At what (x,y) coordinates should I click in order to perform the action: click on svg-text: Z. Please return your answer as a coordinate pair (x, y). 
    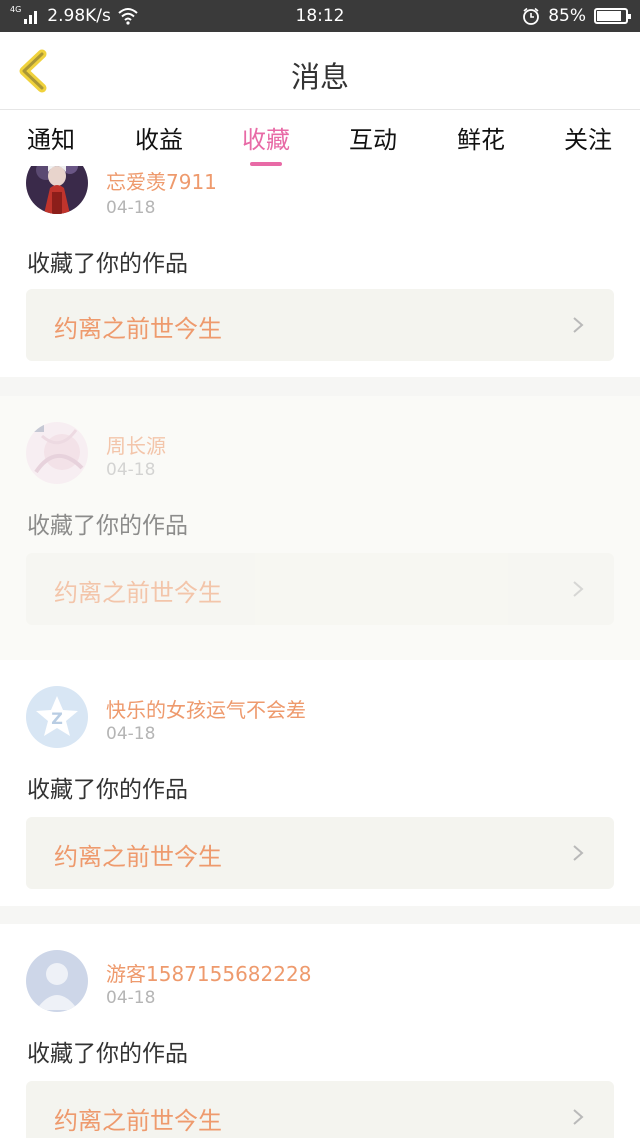
    Looking at the image, I should click on (57, 718).